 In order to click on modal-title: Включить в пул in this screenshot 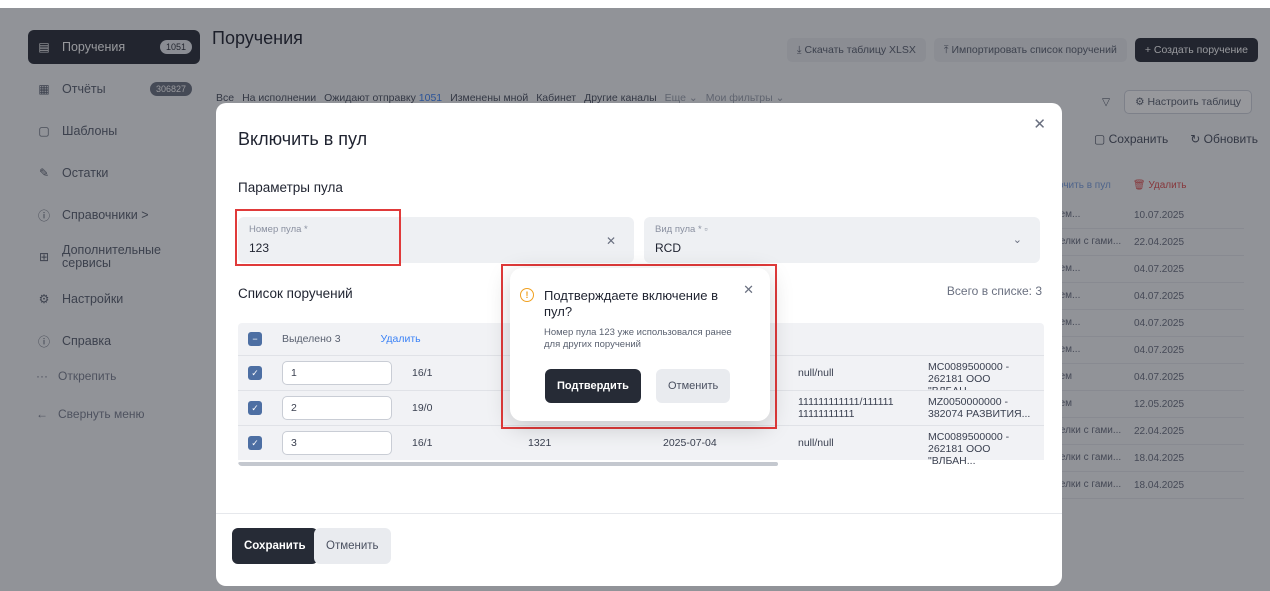, I will do `click(303, 139)`.